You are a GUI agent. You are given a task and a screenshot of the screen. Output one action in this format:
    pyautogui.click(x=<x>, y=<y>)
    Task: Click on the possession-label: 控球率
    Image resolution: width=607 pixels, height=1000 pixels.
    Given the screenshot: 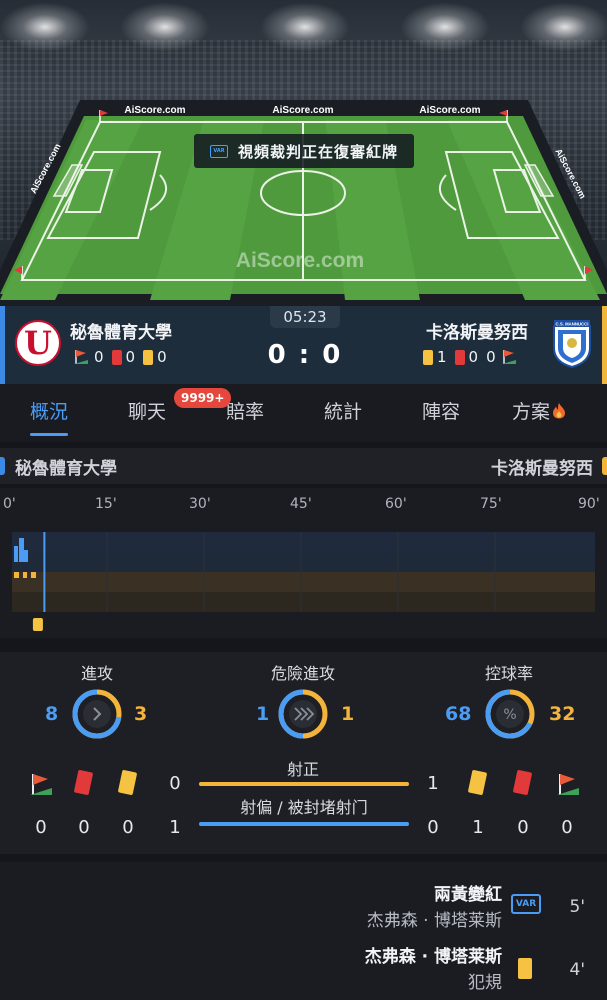 What is the action you would take?
    pyautogui.click(x=508, y=673)
    